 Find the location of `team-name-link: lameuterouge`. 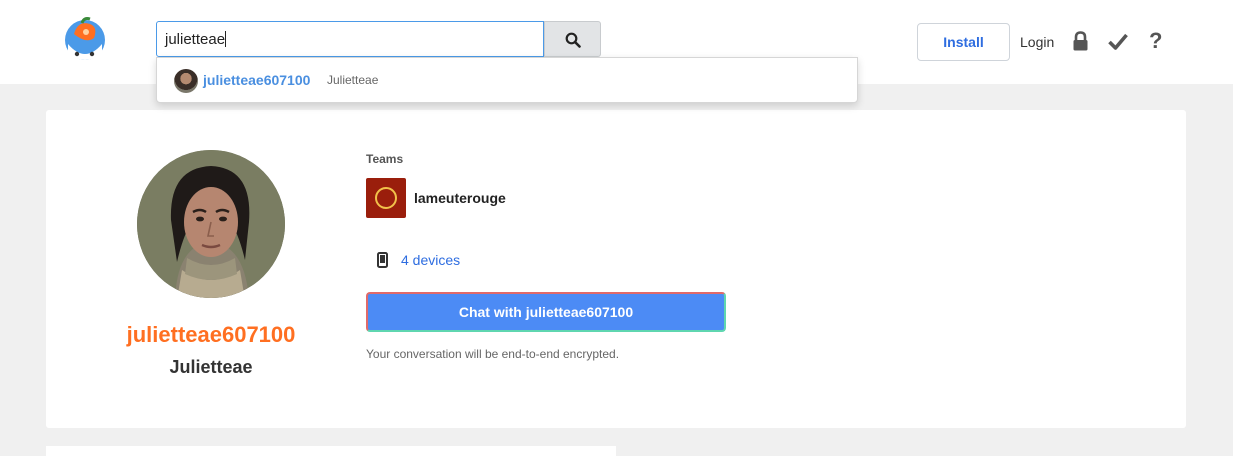

team-name-link: lameuterouge is located at coordinates (460, 198).